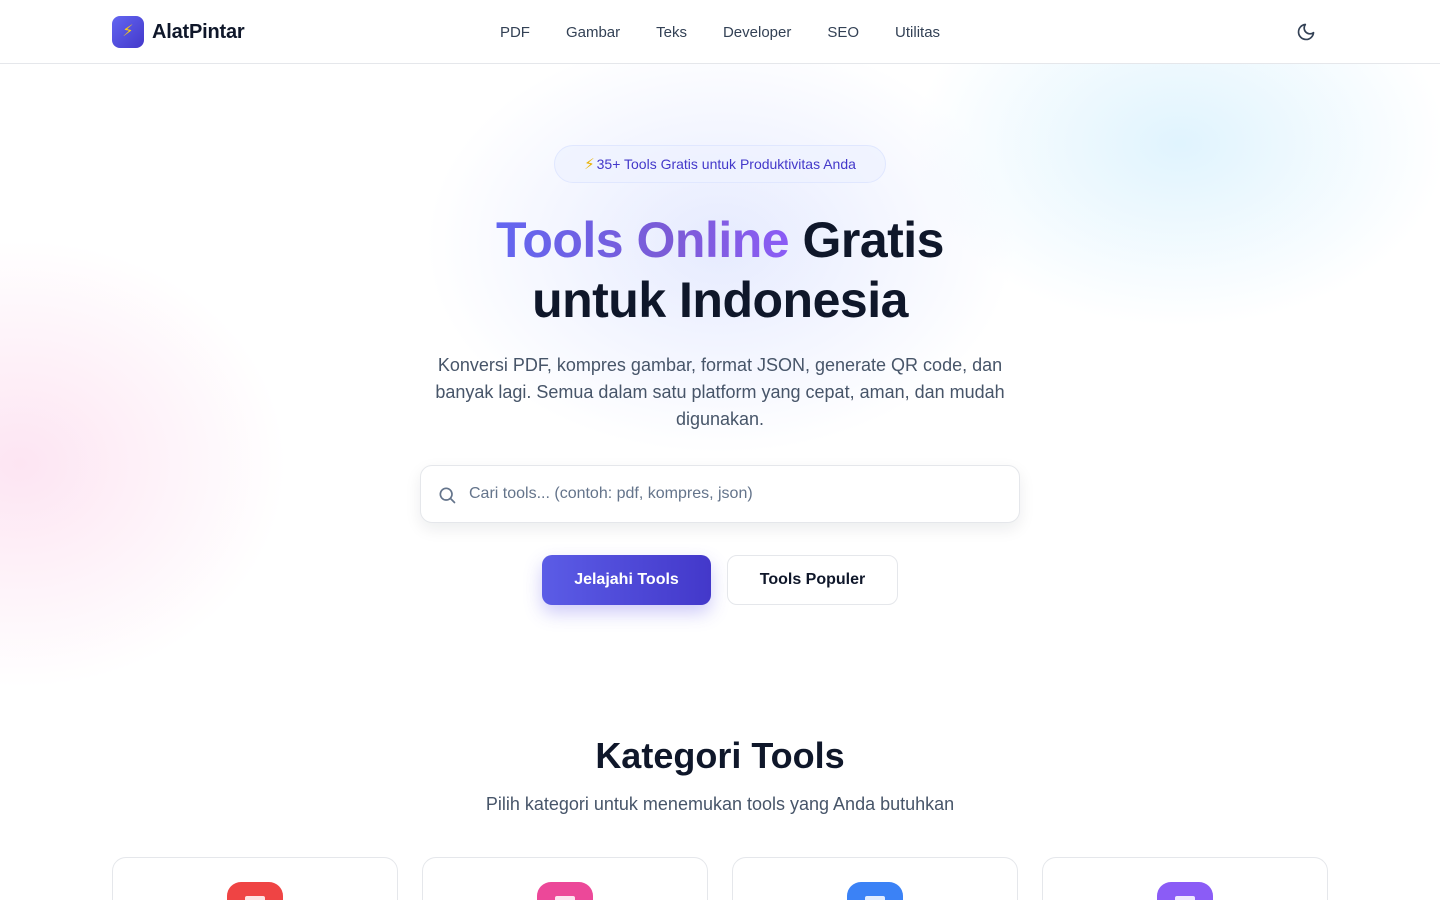 Image resolution: width=1440 pixels, height=900 pixels. I want to click on brand-logo: ⚡ AlatPintar, so click(178, 32).